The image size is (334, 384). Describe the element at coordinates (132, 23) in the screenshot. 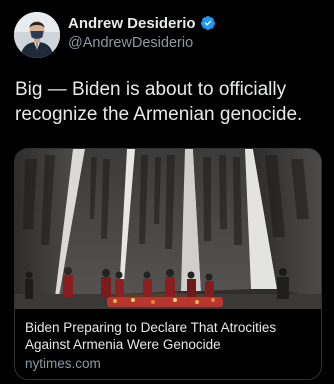

I see `display-name: Andrew Desiderio` at that location.